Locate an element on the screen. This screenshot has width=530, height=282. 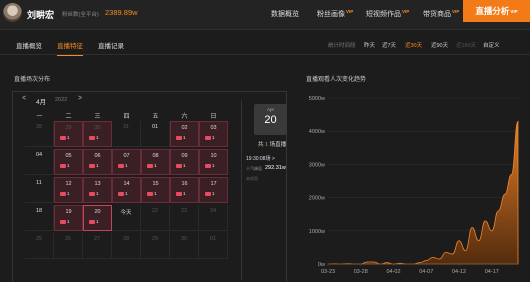
calendar-day: 09 1 is located at coordinates (184, 162).